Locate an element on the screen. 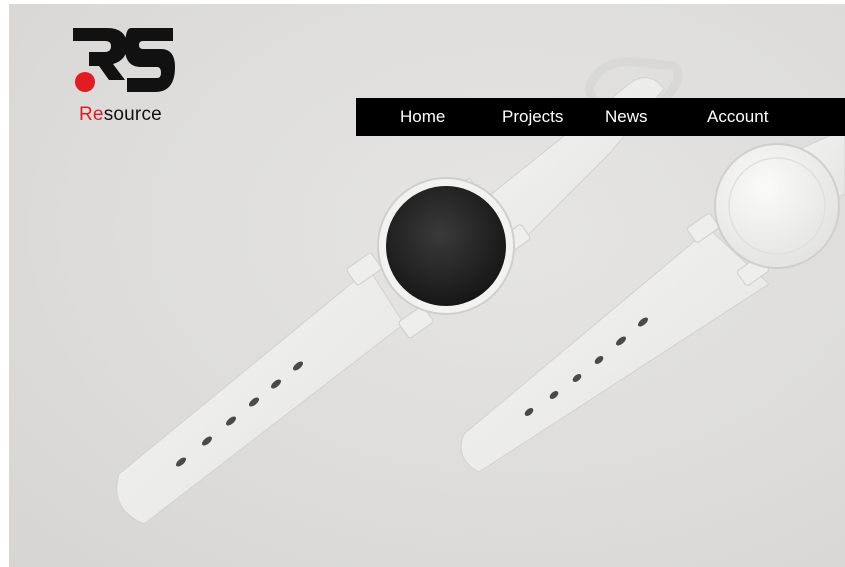  brand-logo: Resource is located at coordinates (129, 79).